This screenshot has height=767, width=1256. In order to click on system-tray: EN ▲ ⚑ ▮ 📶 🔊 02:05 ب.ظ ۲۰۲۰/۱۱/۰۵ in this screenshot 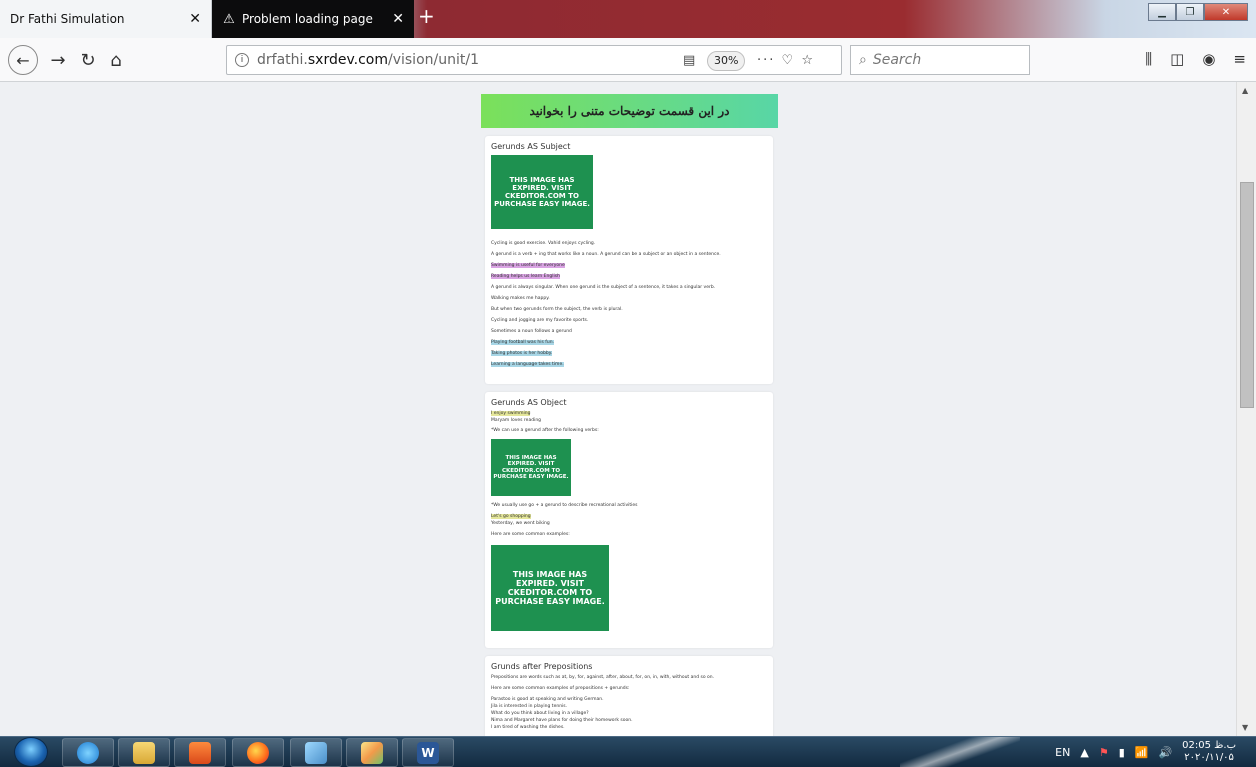, I will do `click(1145, 752)`.